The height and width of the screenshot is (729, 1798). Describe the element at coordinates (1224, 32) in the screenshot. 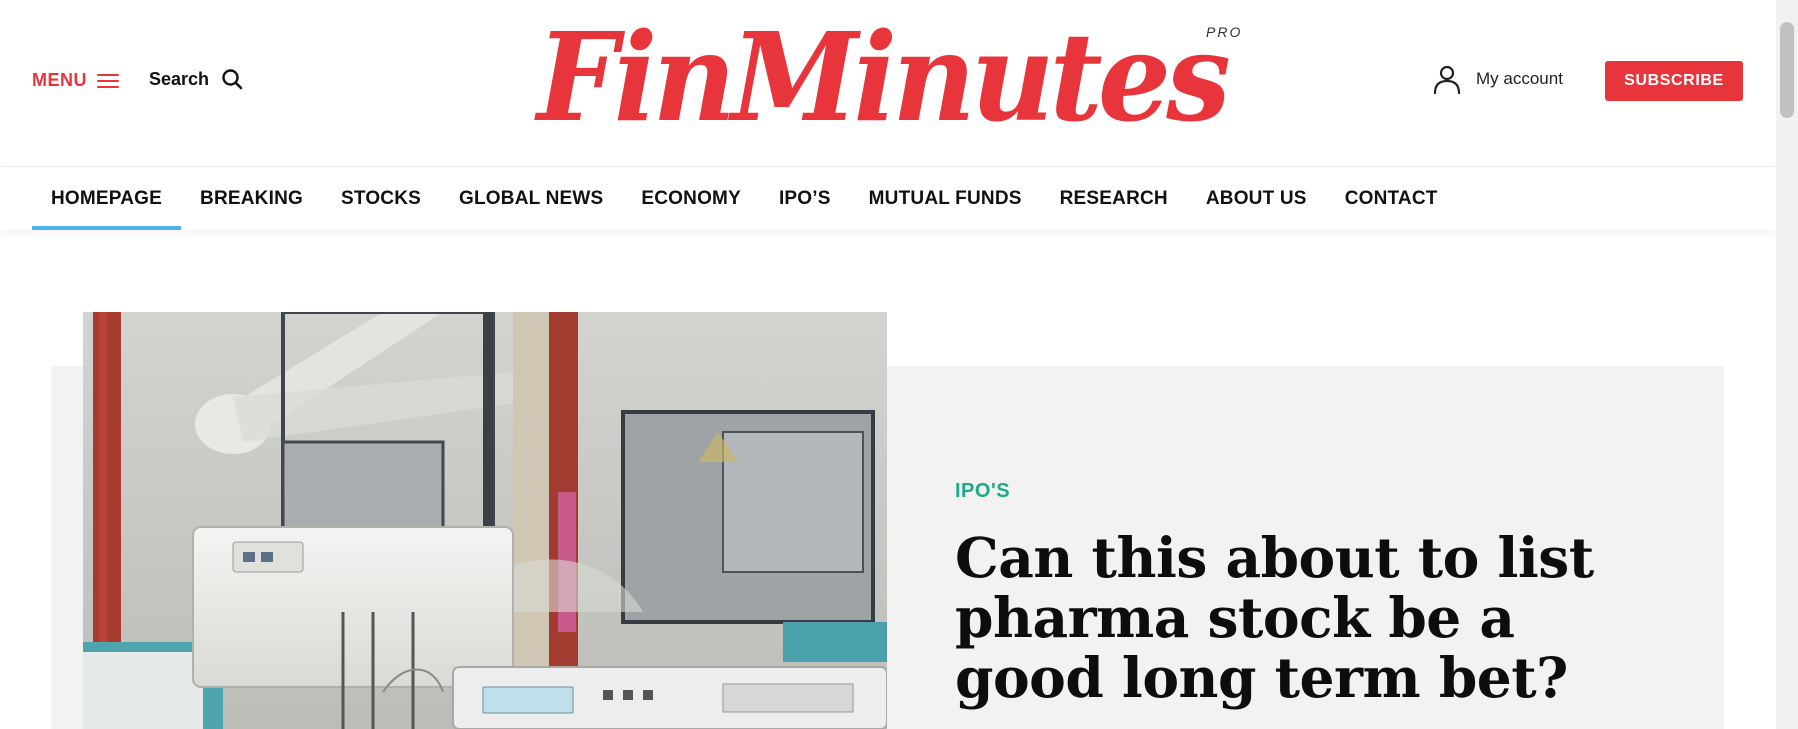

I see `logo-pro-badge: PRO` at that location.